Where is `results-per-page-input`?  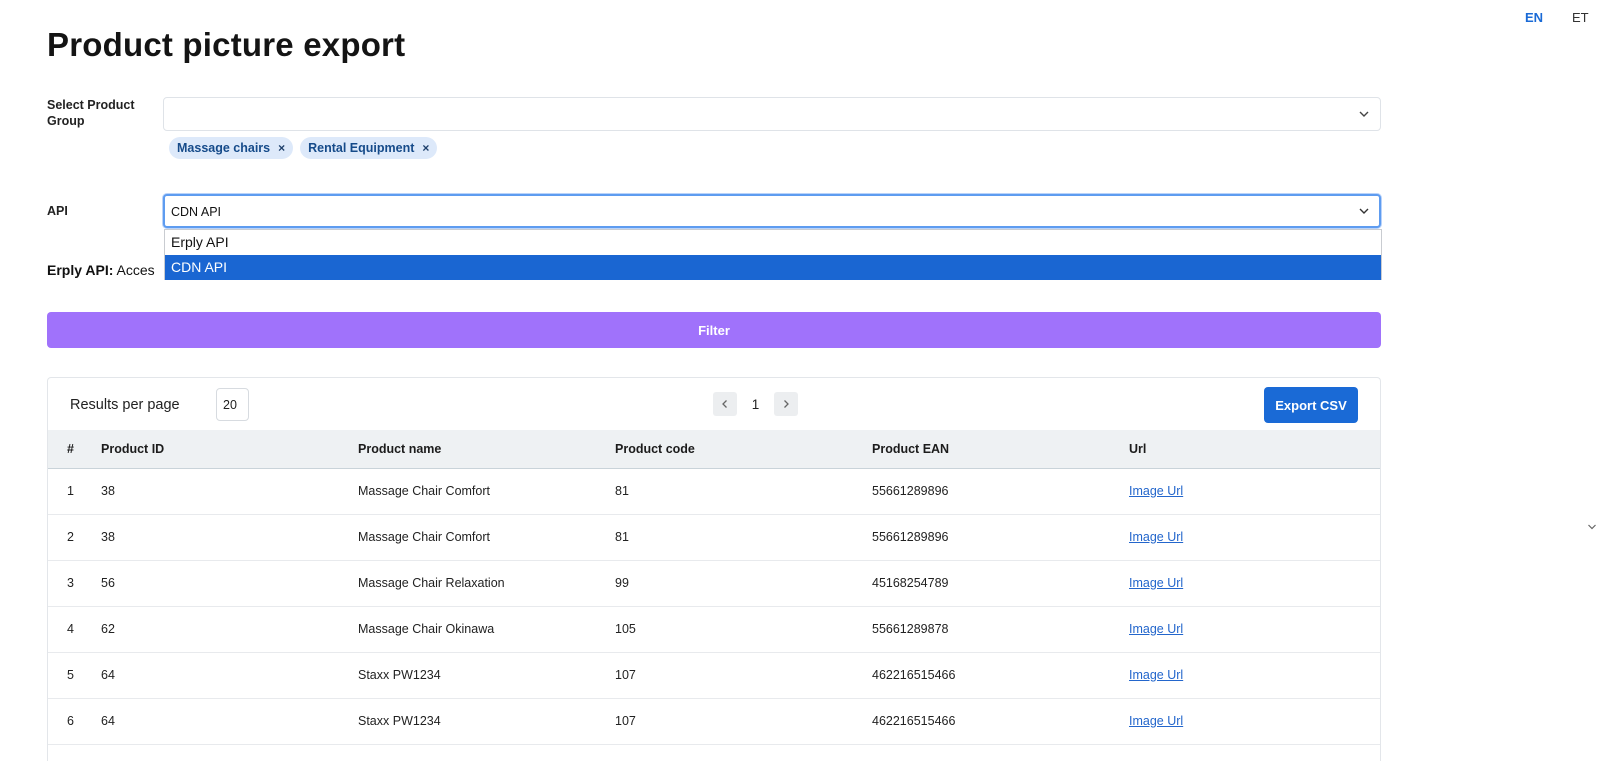
results-per-page-input is located at coordinates (232, 404).